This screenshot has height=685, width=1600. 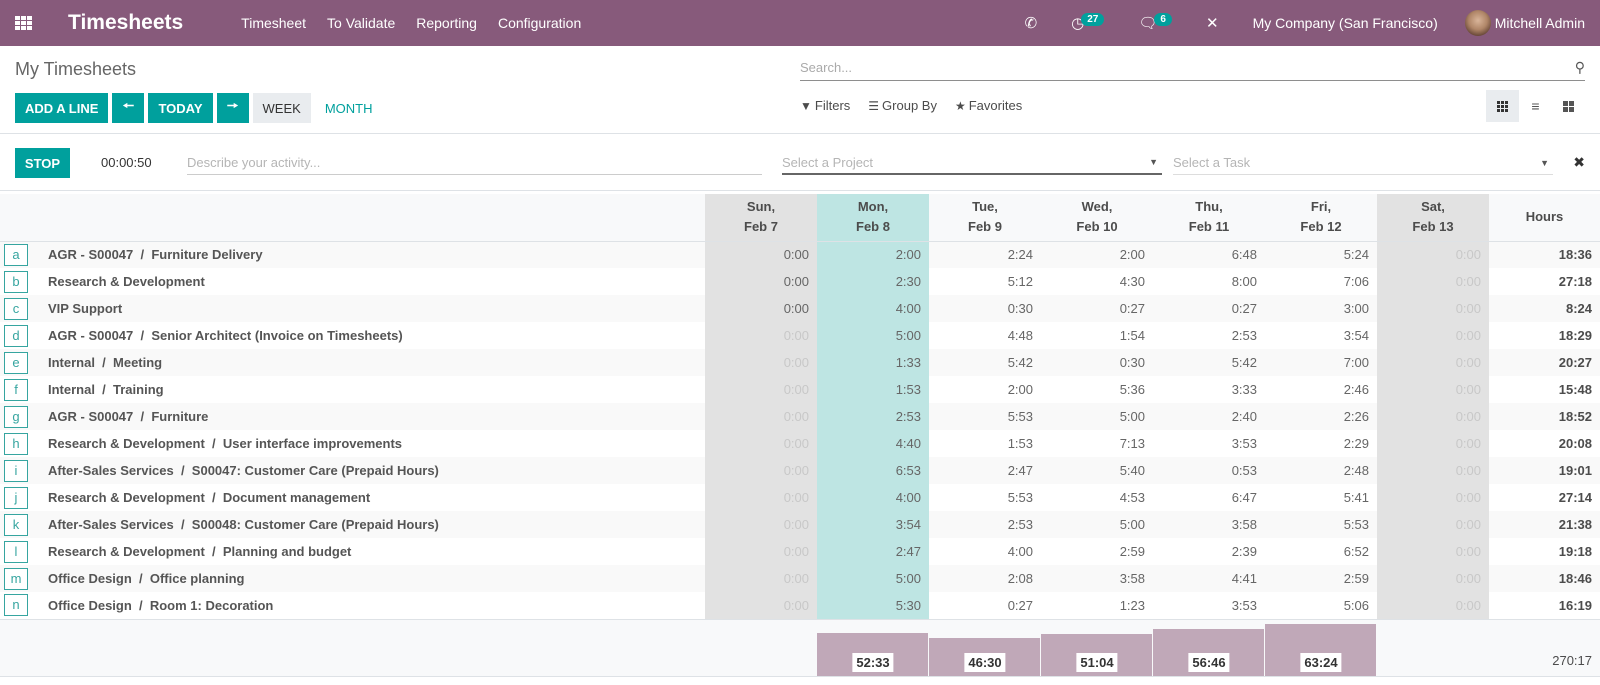 What do you see at coordinates (985, 281) in the screenshot?
I see `time-cell: 5:12` at bounding box center [985, 281].